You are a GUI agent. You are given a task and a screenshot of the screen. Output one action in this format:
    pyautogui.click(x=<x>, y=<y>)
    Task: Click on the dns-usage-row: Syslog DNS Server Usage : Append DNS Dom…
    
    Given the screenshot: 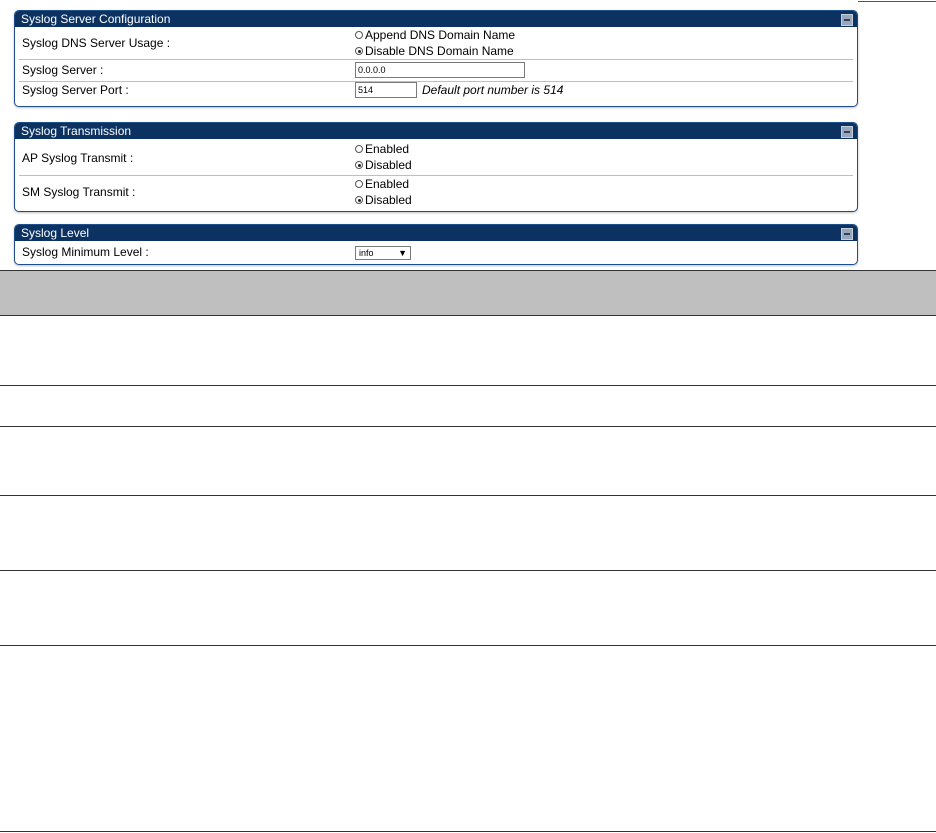 What is the action you would take?
    pyautogui.click(x=436, y=43)
    